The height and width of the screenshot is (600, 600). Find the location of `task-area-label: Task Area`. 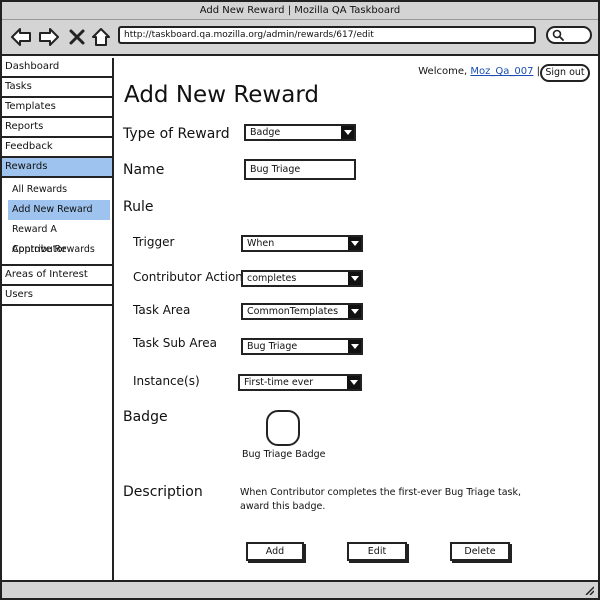

task-area-label: Task Area is located at coordinates (162, 310).